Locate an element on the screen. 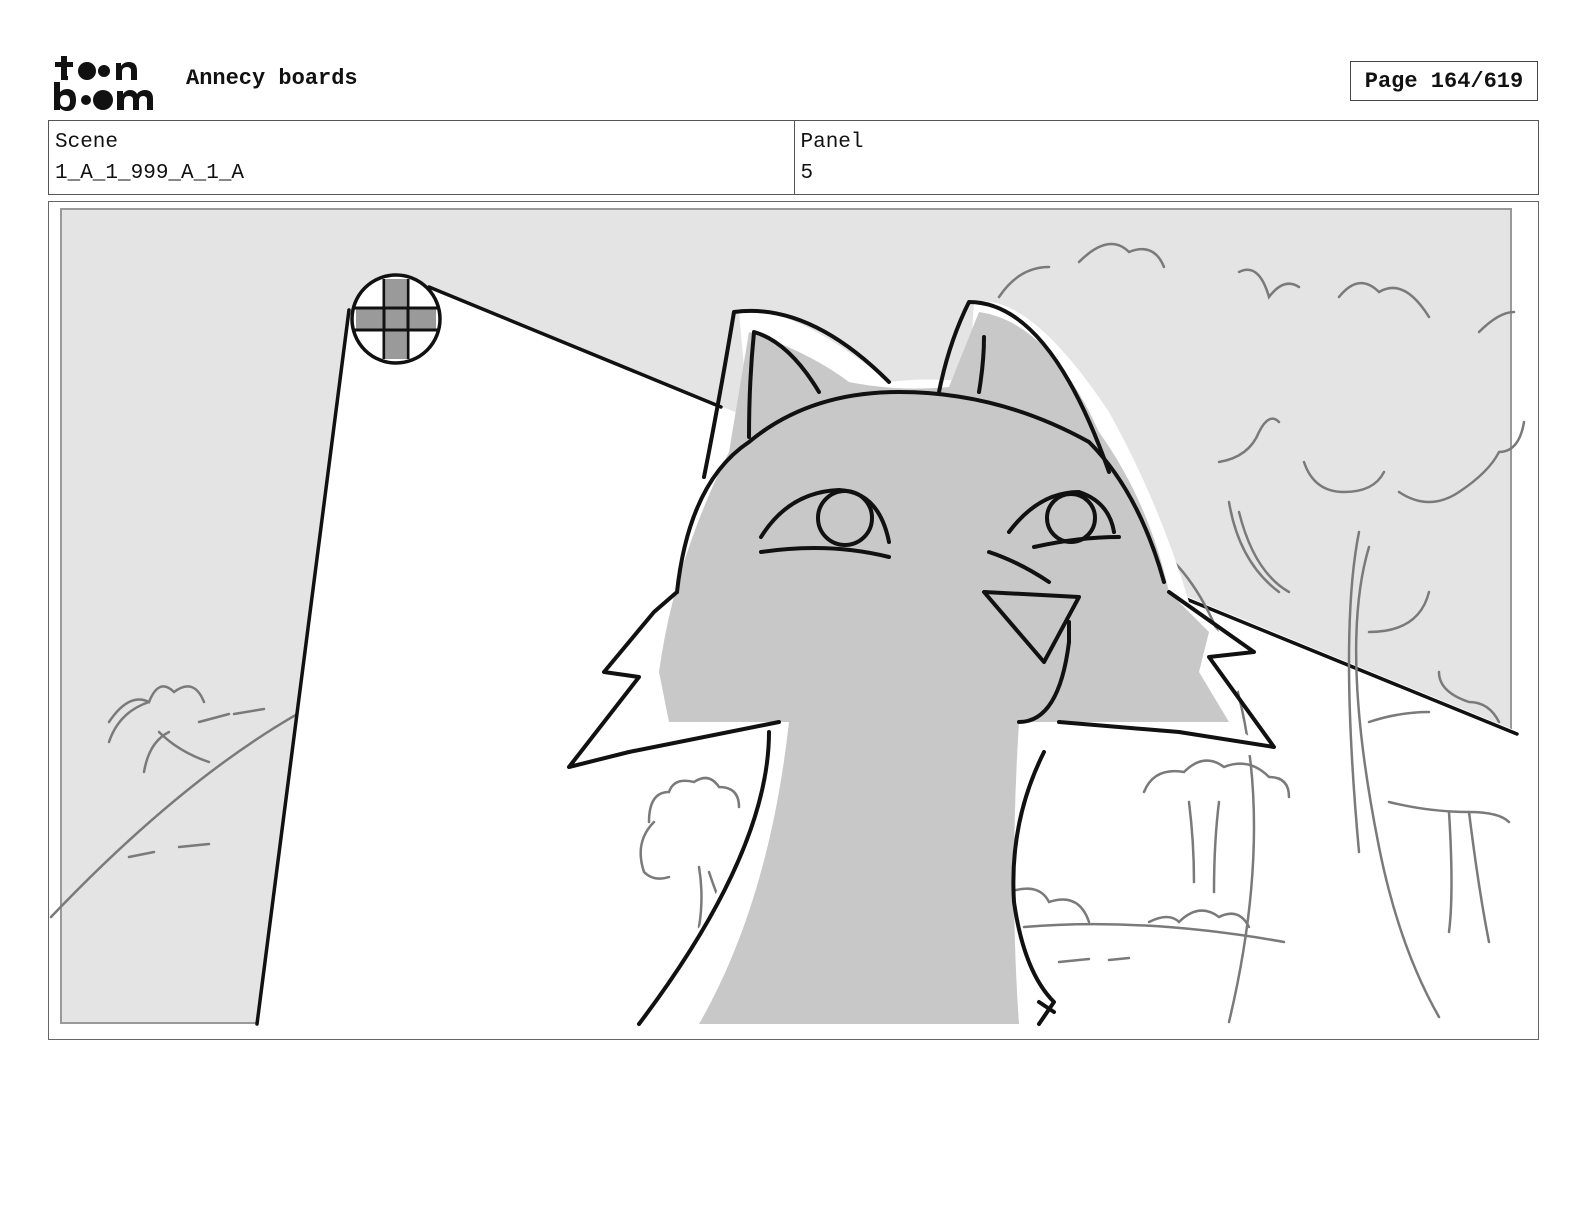 The image size is (1584, 1224). panel-label: Panel is located at coordinates (832, 142).